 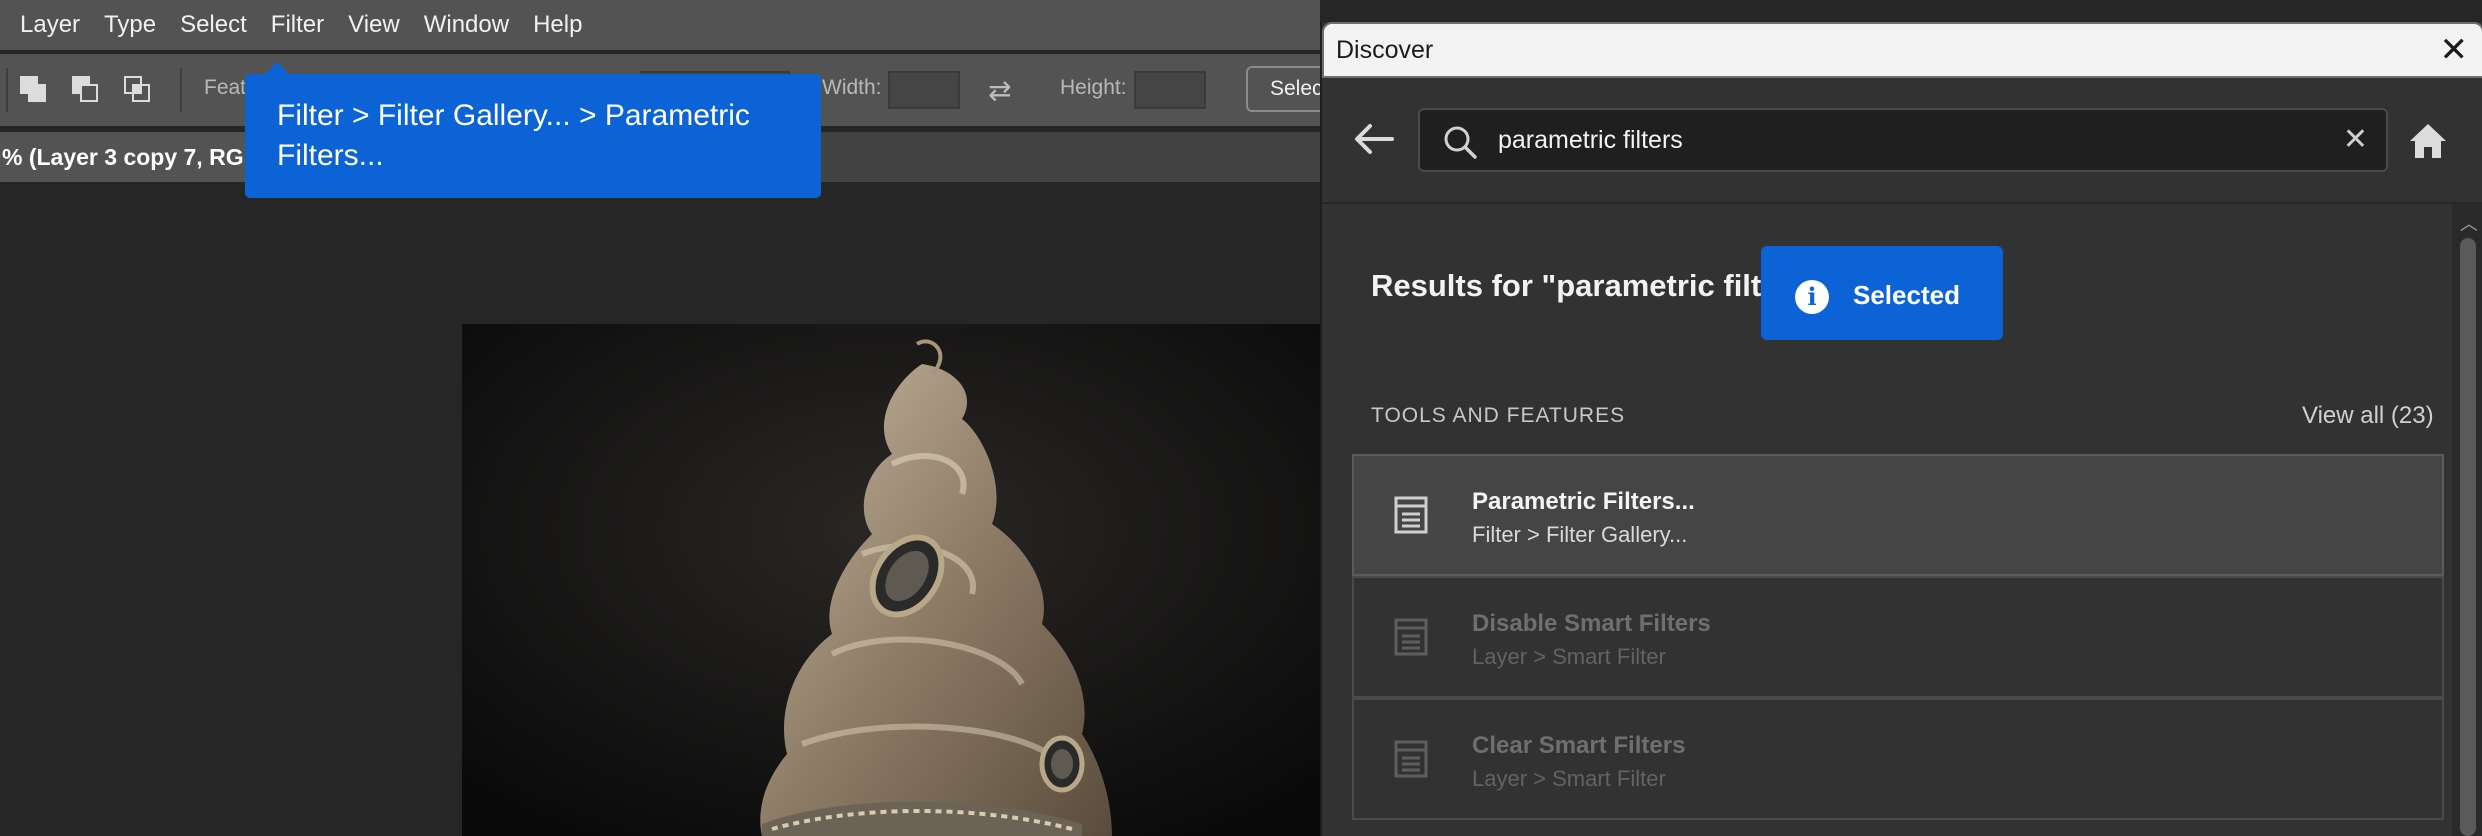 I want to click on result-title: Disable Smart Filters, so click(x=1591, y=623).